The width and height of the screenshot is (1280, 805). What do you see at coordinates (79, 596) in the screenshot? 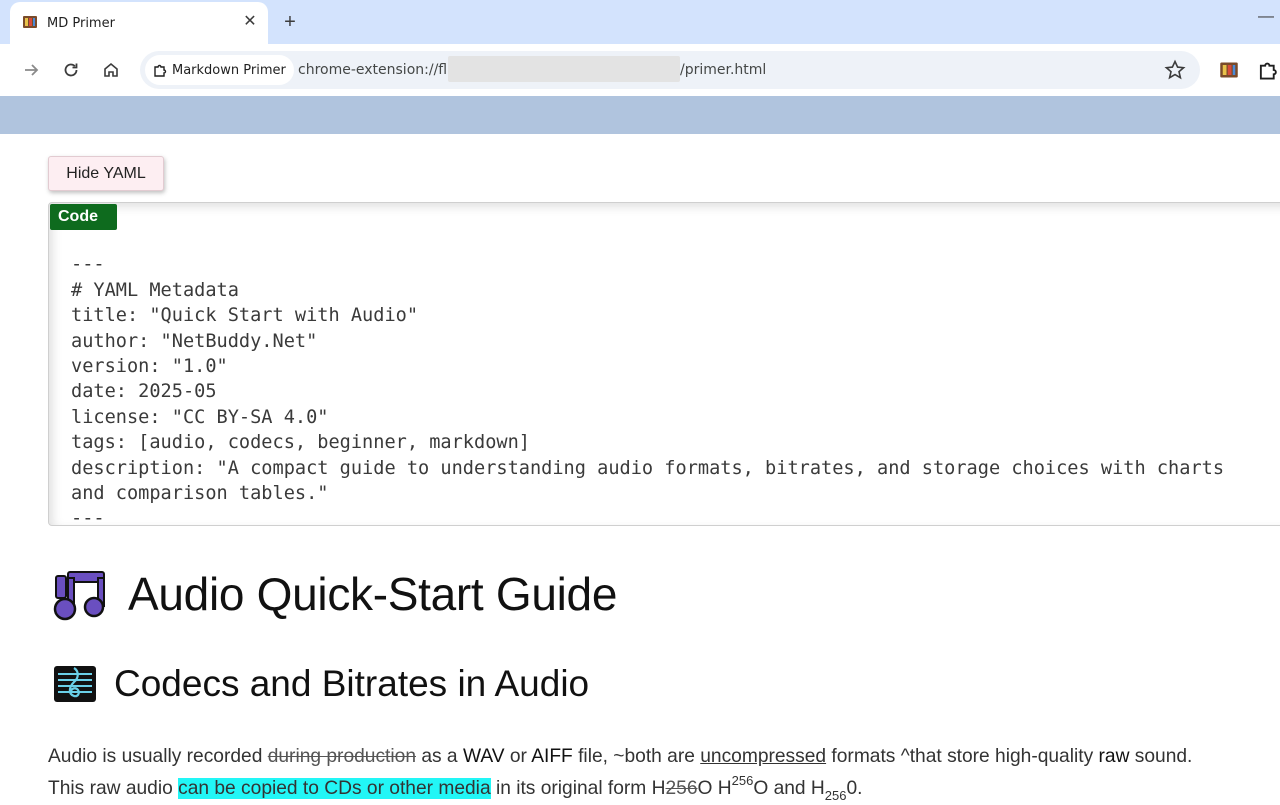
I see `music-notes-icon` at bounding box center [79, 596].